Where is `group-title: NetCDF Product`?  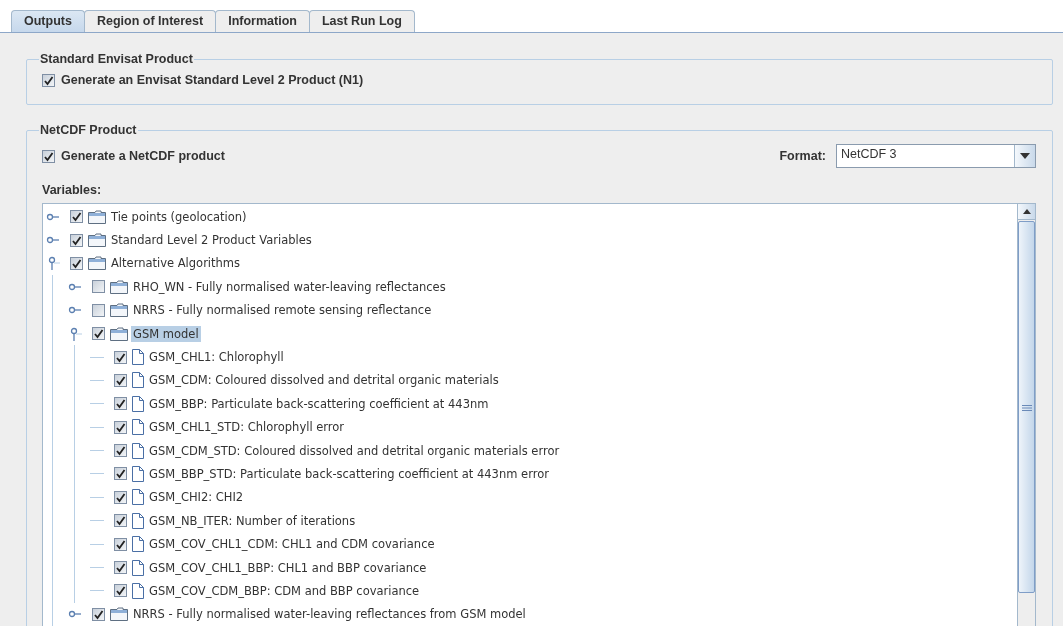 group-title: NetCDF Product is located at coordinates (88, 130).